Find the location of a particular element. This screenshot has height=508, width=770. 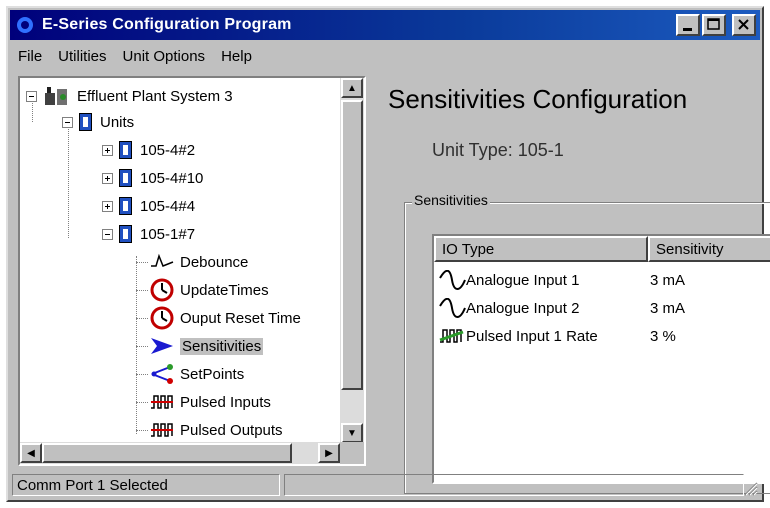

tree-child-updatetimes: UpdateTimes is located at coordinates (202, 290).